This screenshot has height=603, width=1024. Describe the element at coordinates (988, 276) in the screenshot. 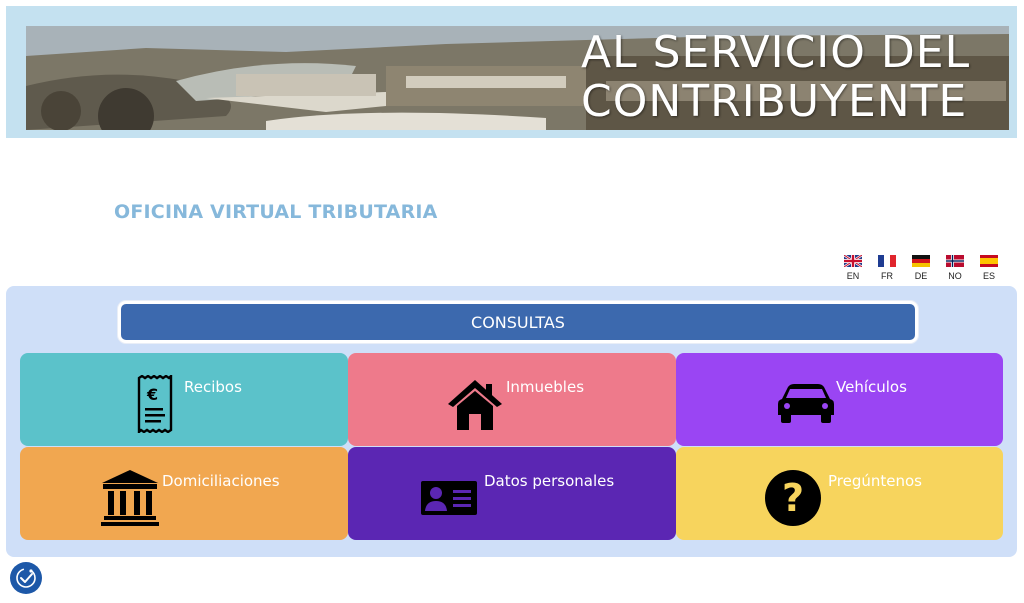

I see `language-code: ES` at that location.